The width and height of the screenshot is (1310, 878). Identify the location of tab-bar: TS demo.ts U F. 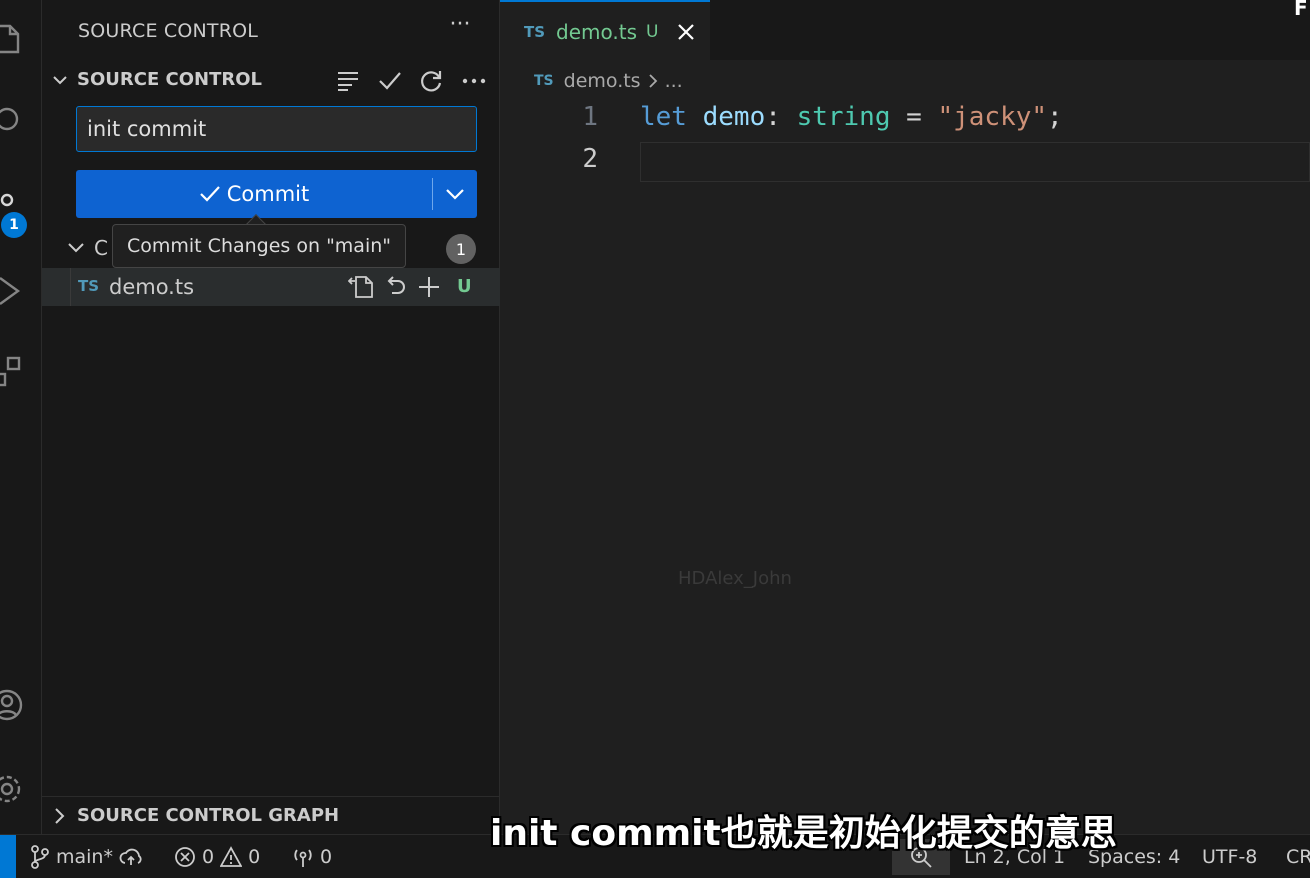
(905, 30).